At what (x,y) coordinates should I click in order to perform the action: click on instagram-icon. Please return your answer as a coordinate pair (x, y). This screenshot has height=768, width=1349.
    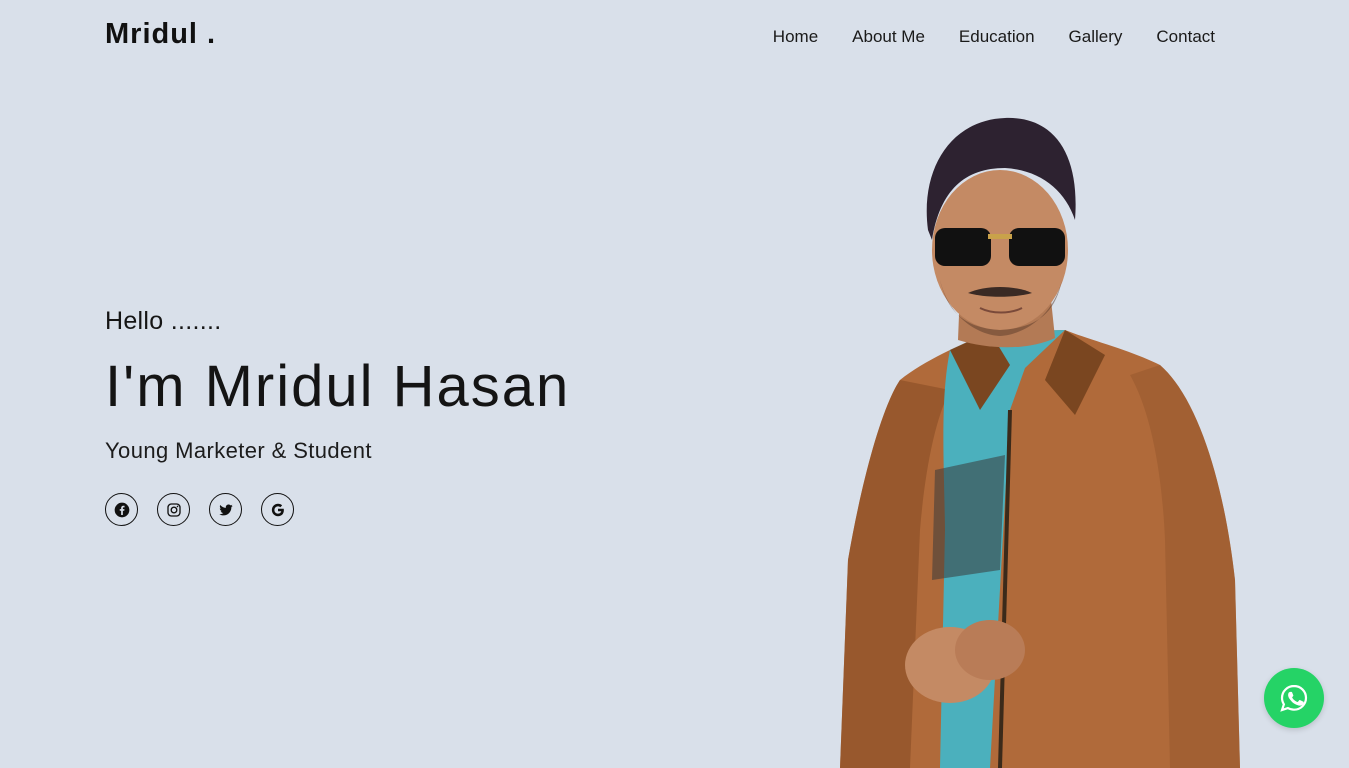
    Looking at the image, I should click on (173, 509).